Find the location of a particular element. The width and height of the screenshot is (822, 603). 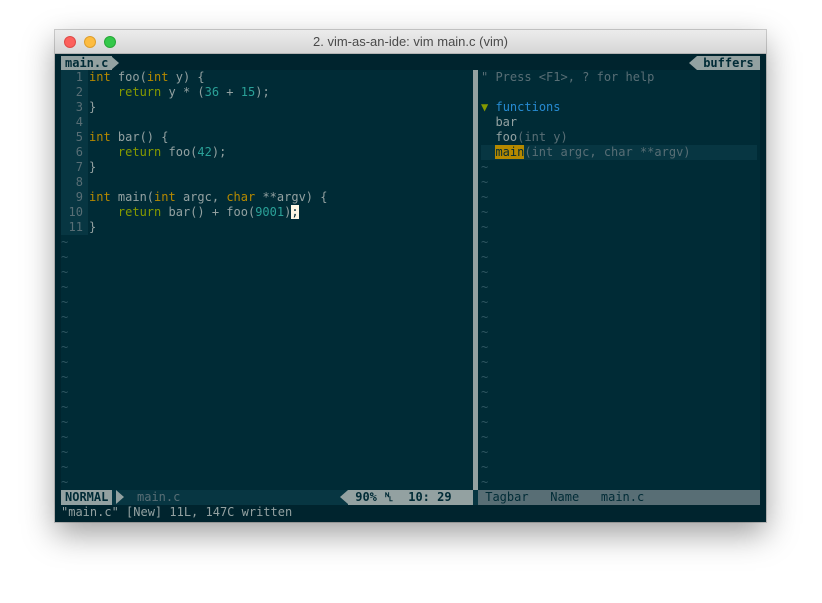

tagbar-help-hint: " Press <F1>, ? for help is located at coordinates (568, 77).